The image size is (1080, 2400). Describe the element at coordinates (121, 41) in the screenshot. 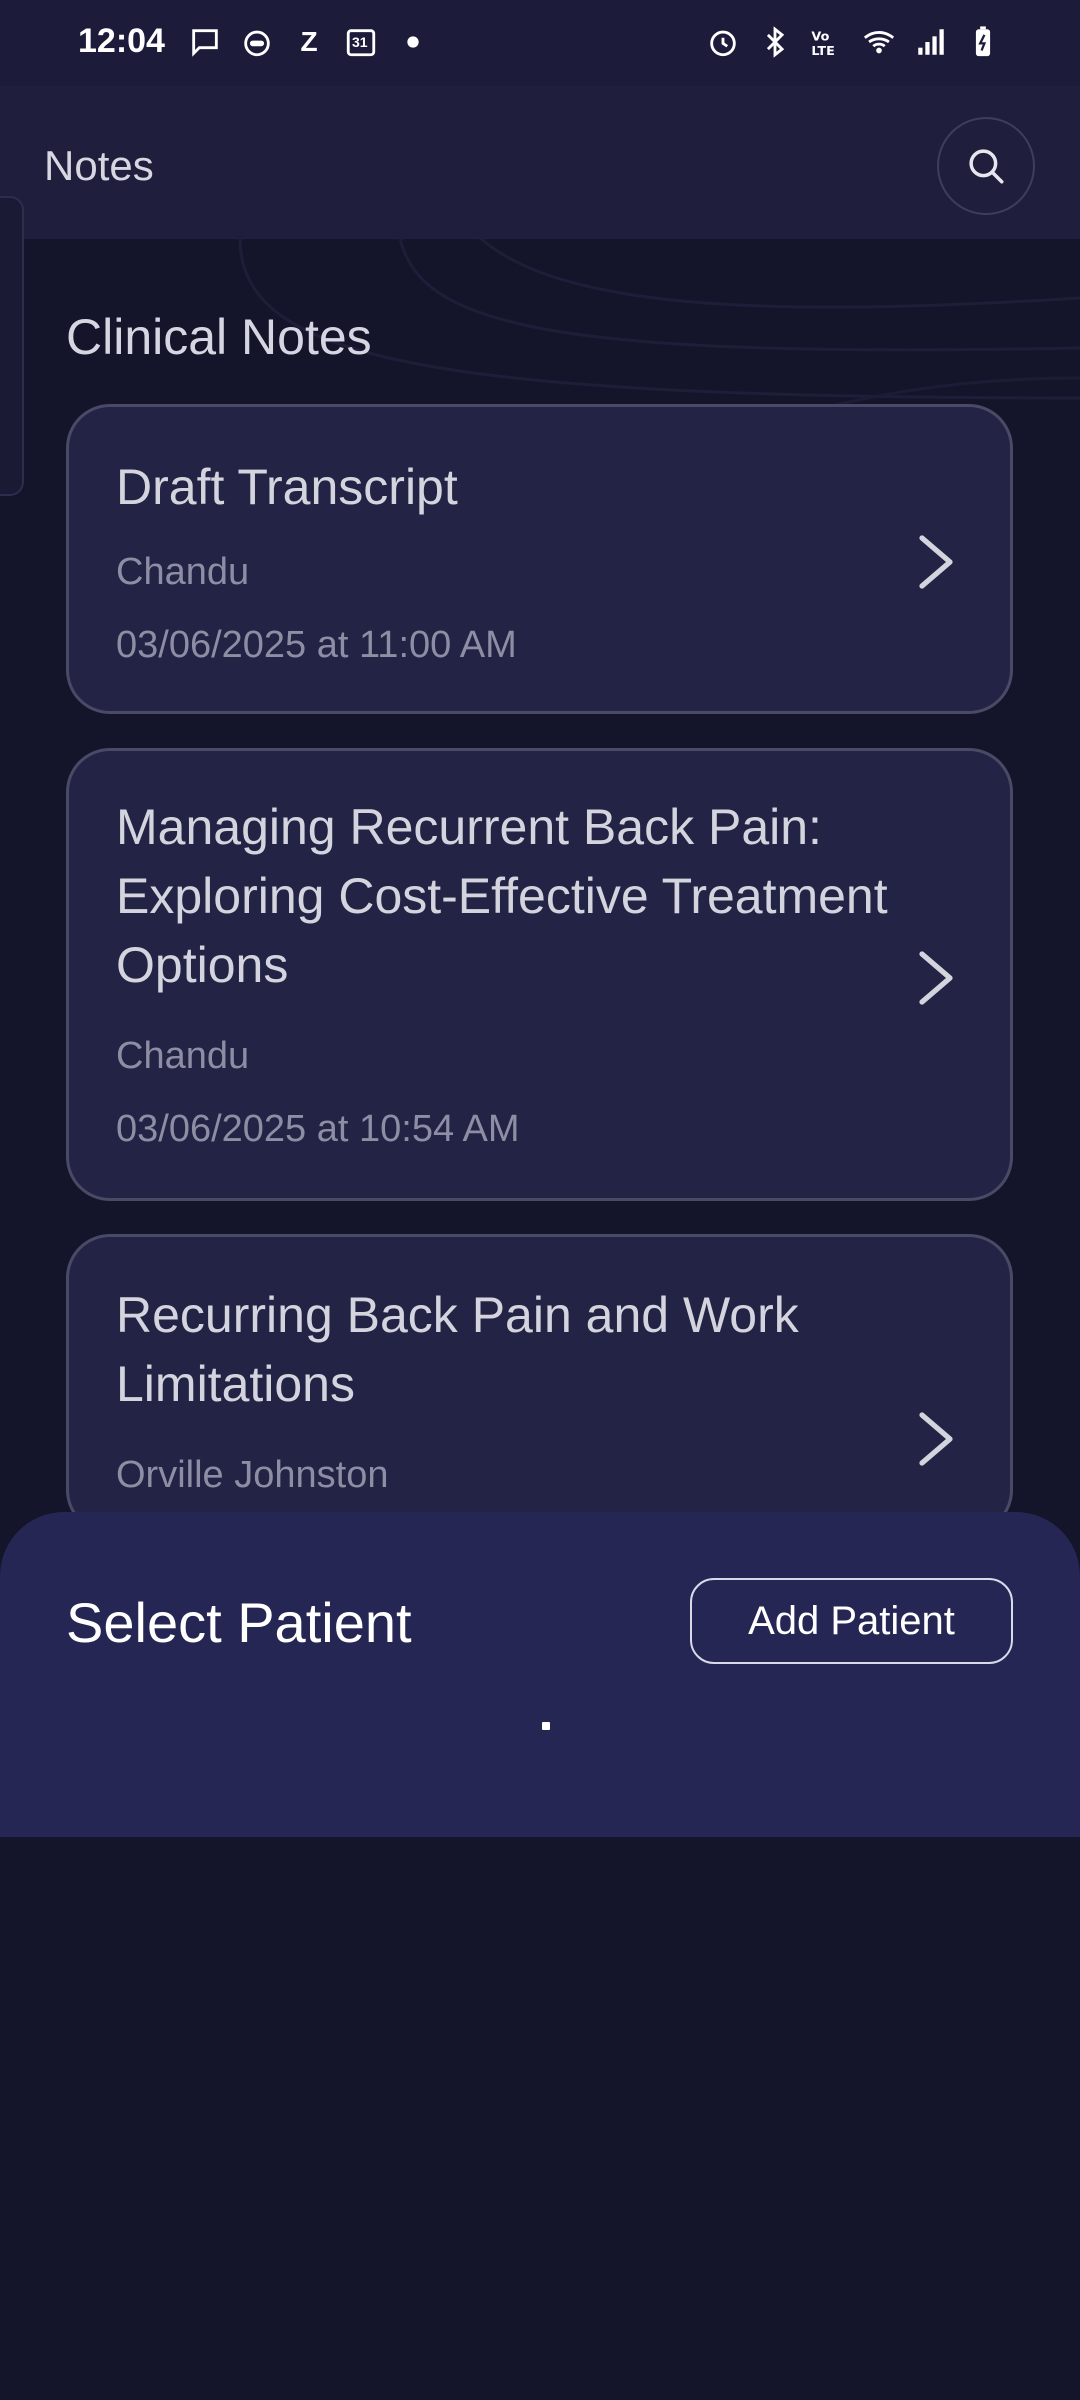

I see `status-time: 12:04` at that location.